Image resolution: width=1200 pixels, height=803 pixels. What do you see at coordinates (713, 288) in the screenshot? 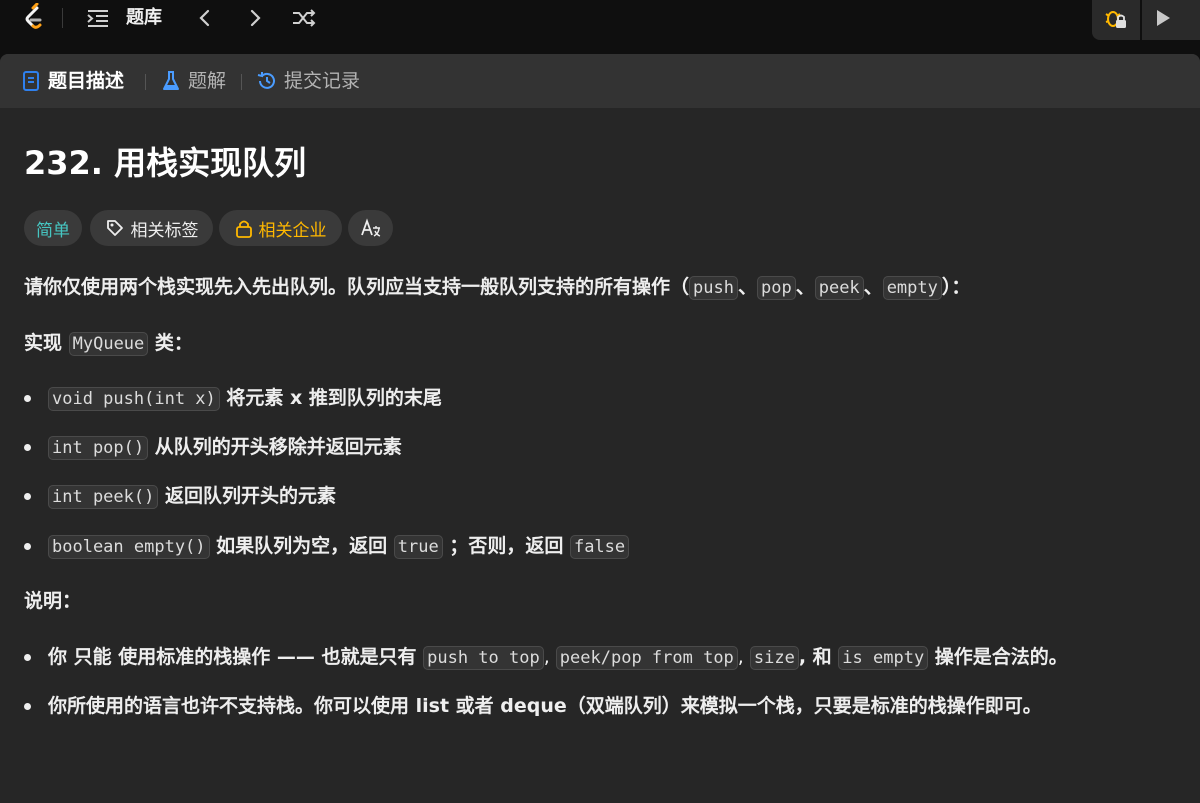
I see `inline-code-push: push` at bounding box center [713, 288].